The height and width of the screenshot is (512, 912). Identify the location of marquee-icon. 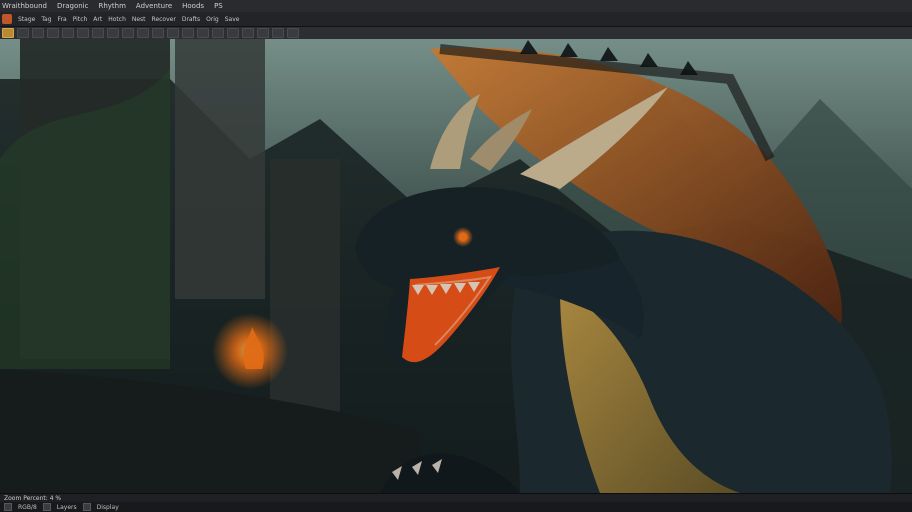
(23, 33).